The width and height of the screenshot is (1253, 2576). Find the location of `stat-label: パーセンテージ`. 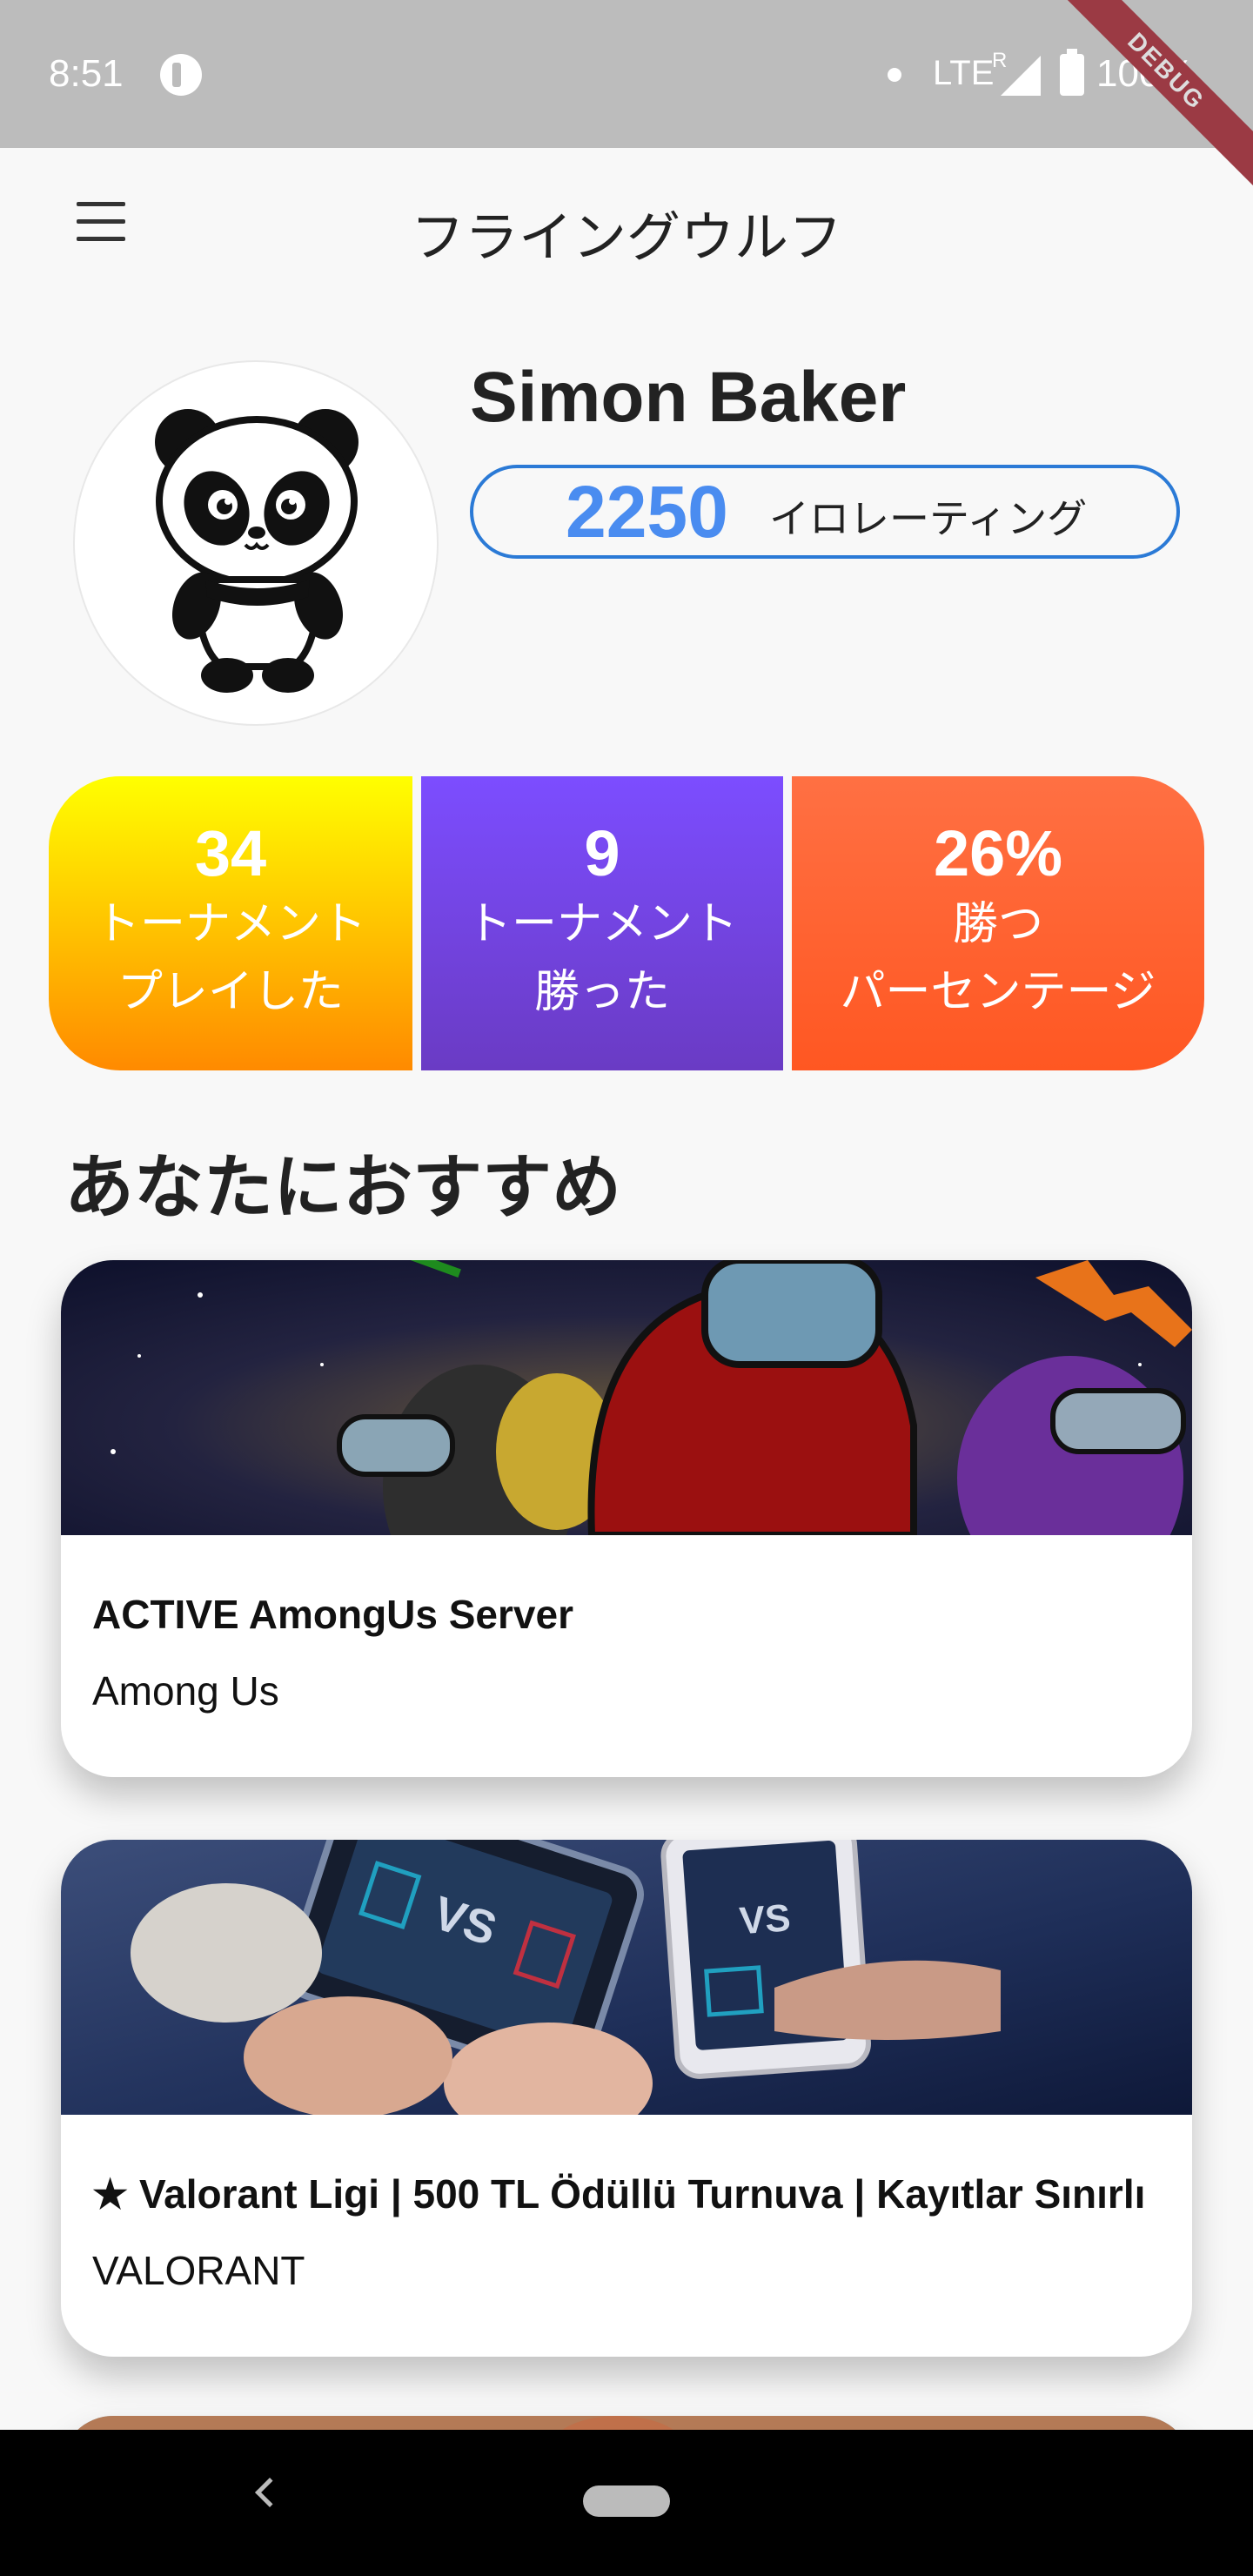

stat-label: パーセンテージ is located at coordinates (998, 992).